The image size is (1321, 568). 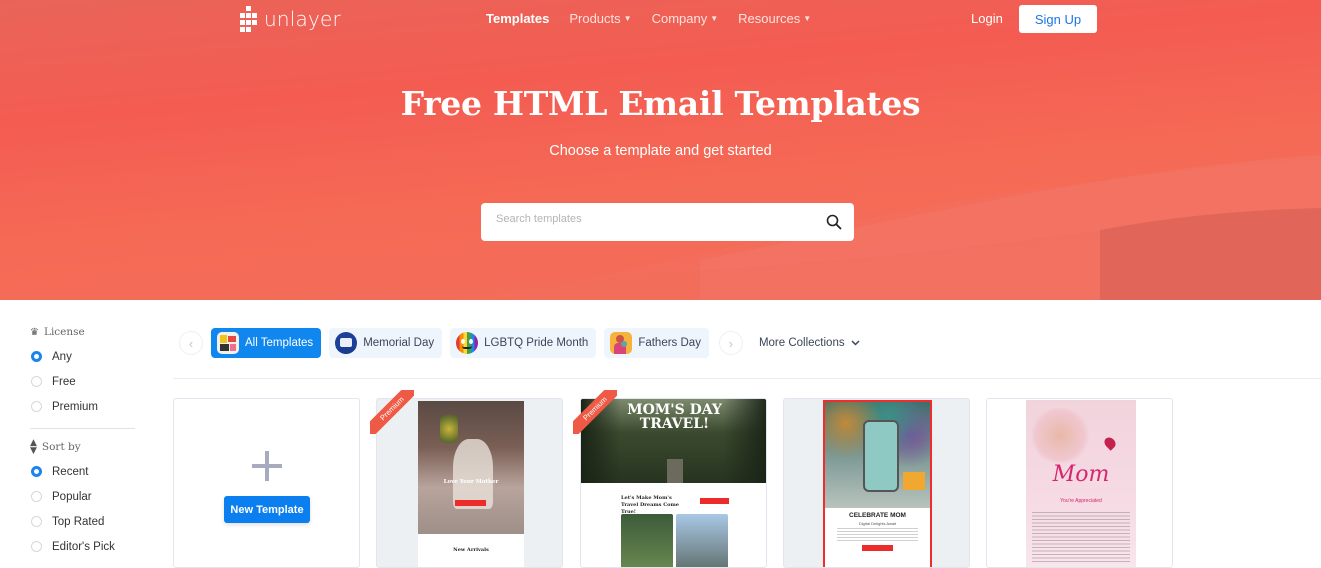 What do you see at coordinates (83, 447) in the screenshot?
I see `sort-heading: ▲ ▼ Sort by` at bounding box center [83, 447].